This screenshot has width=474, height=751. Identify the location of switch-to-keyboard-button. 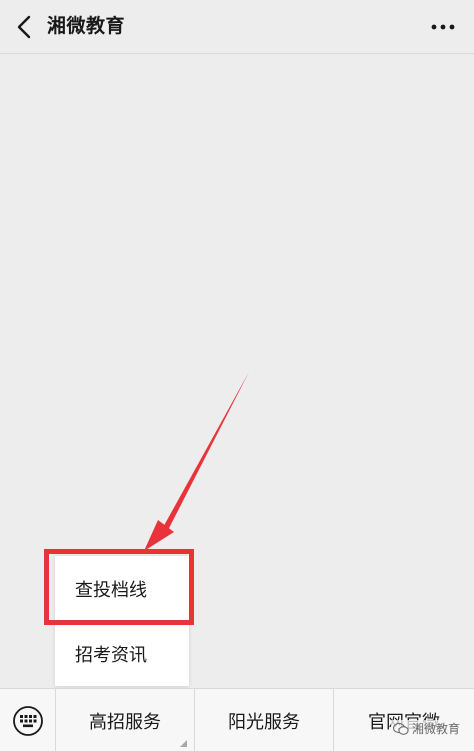
(28, 720).